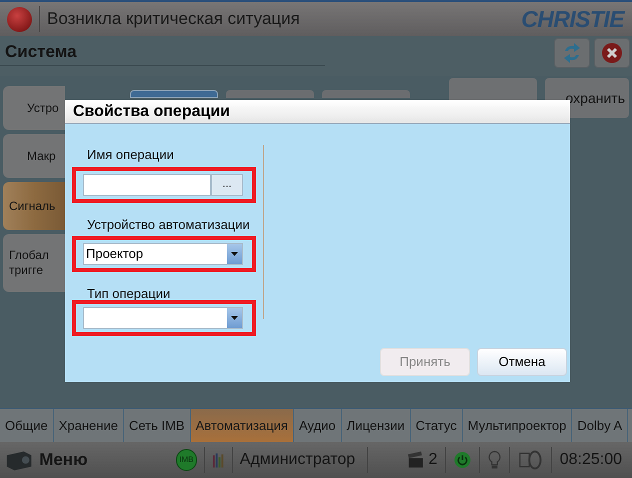 This screenshot has width=632, height=478. Describe the element at coordinates (151, 112) in the screenshot. I see `dialog-title: Свойства операции` at that location.